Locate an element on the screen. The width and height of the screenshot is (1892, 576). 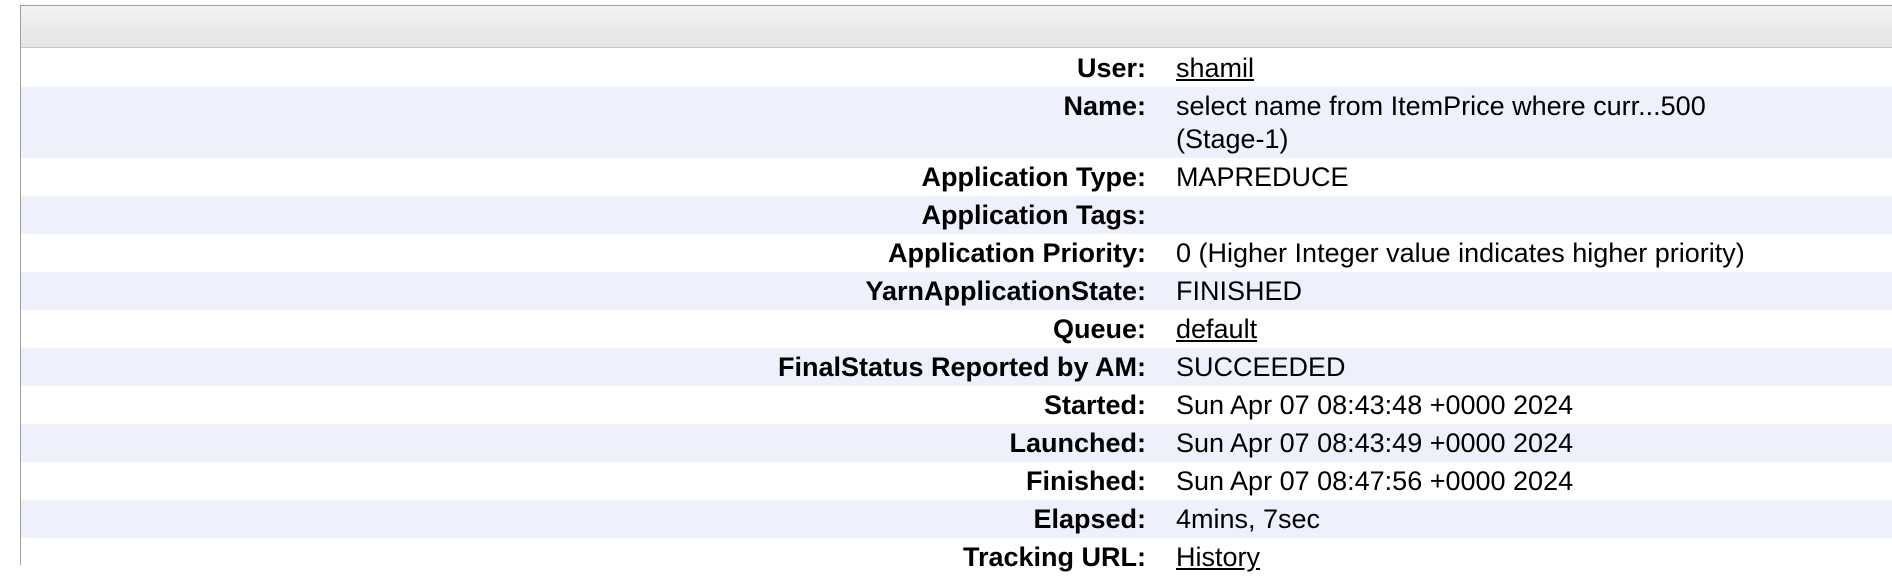
final-status-label: FinalStatus Reported by AM: is located at coordinates (961, 367).